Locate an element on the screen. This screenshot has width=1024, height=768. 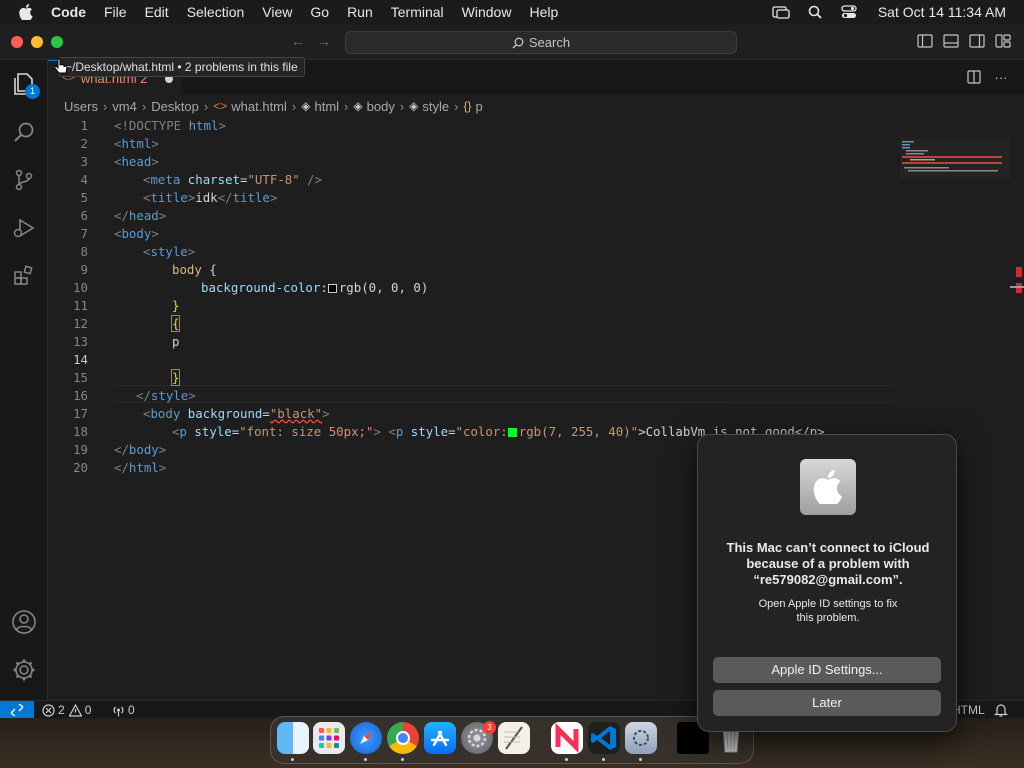
screen-mirroring-icon is located at coordinates (781, 12).